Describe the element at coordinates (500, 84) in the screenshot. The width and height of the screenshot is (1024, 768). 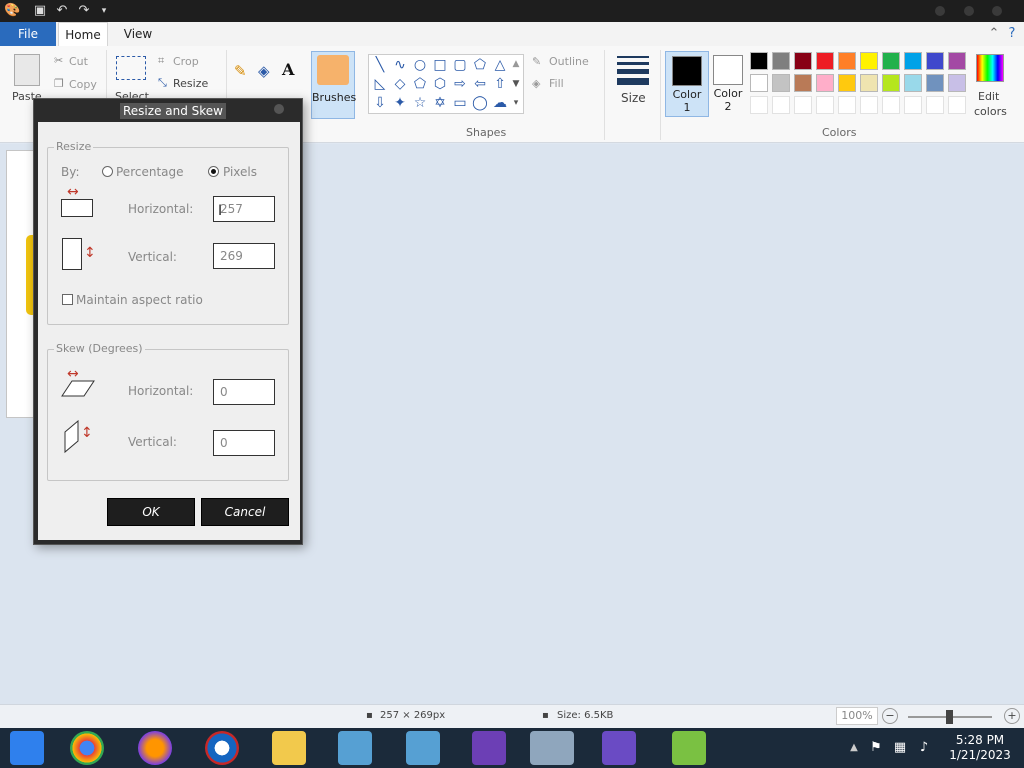
I see `up-arrow-shape-icon: ⇧` at that location.